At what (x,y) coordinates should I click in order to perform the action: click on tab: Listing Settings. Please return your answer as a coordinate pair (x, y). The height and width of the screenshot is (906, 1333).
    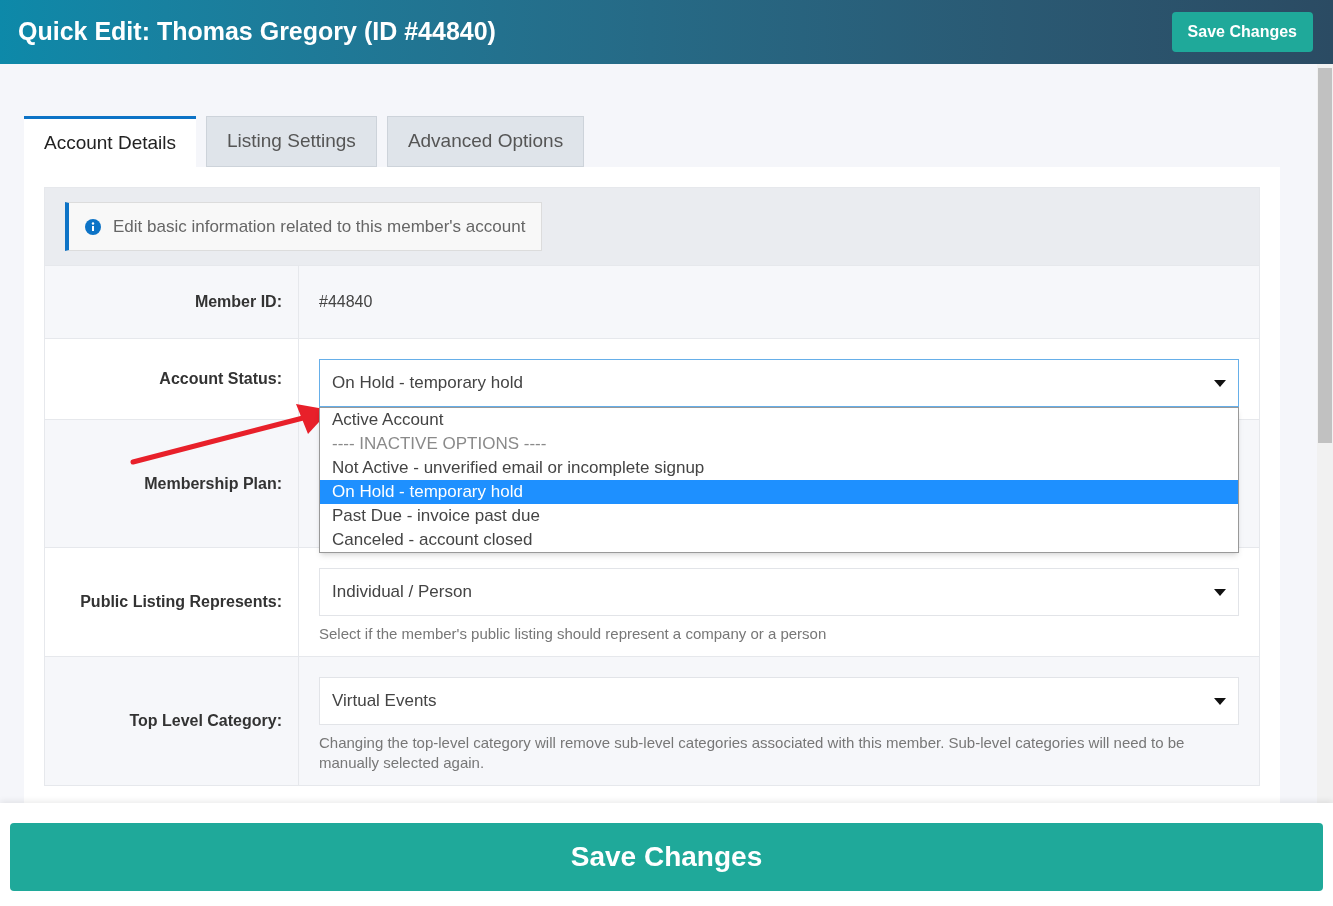
    Looking at the image, I should click on (291, 141).